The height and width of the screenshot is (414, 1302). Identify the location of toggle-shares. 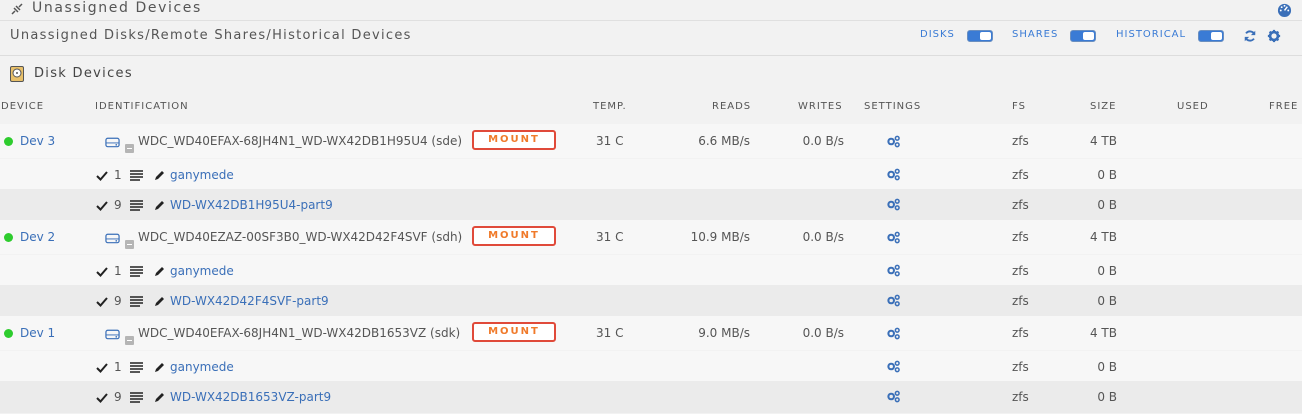
(1083, 36).